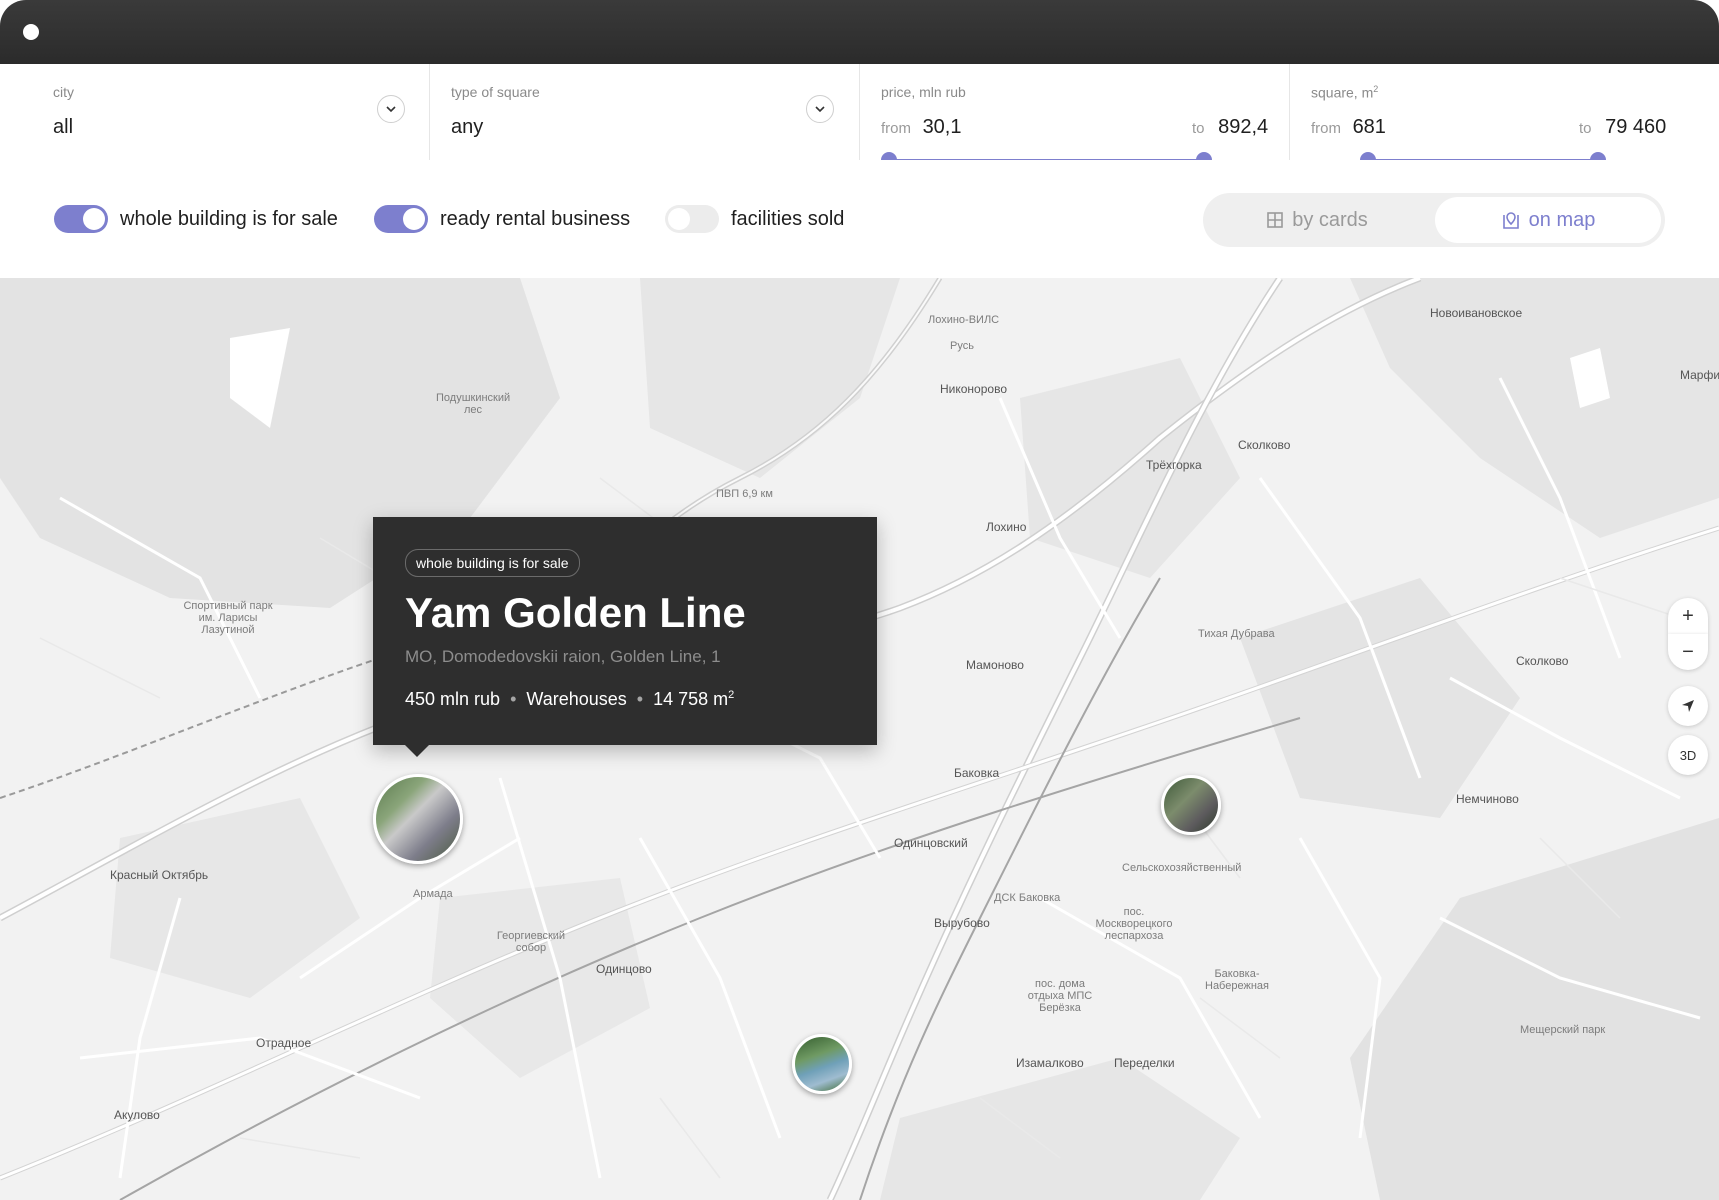  Describe the element at coordinates (691, 699) in the screenshot. I see `popup-area: 14 758 m` at that location.